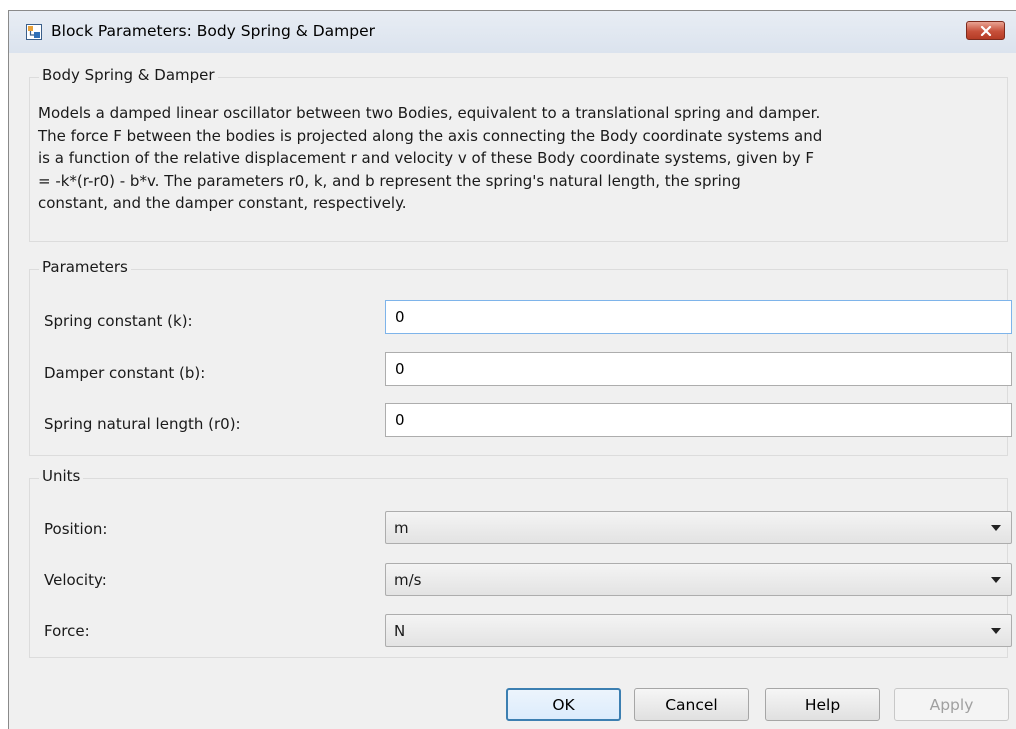 The height and width of the screenshot is (729, 1016). Describe the element at coordinates (400, 631) in the screenshot. I see `force-unit-value: N` at that location.